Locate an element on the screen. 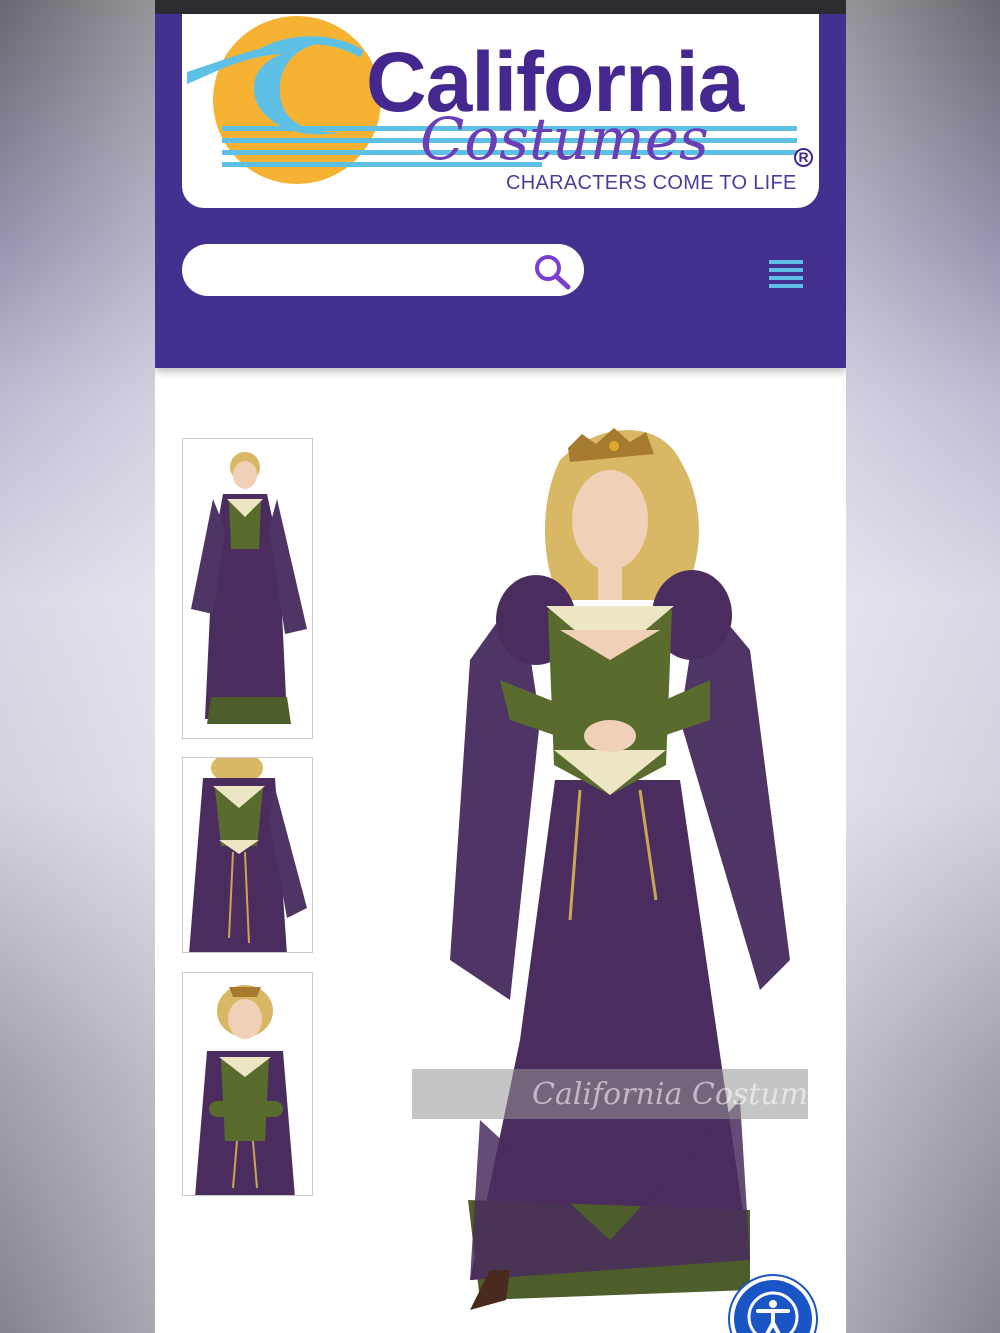 The height and width of the screenshot is (1333, 1000). registered-mark: R is located at coordinates (803, 157).